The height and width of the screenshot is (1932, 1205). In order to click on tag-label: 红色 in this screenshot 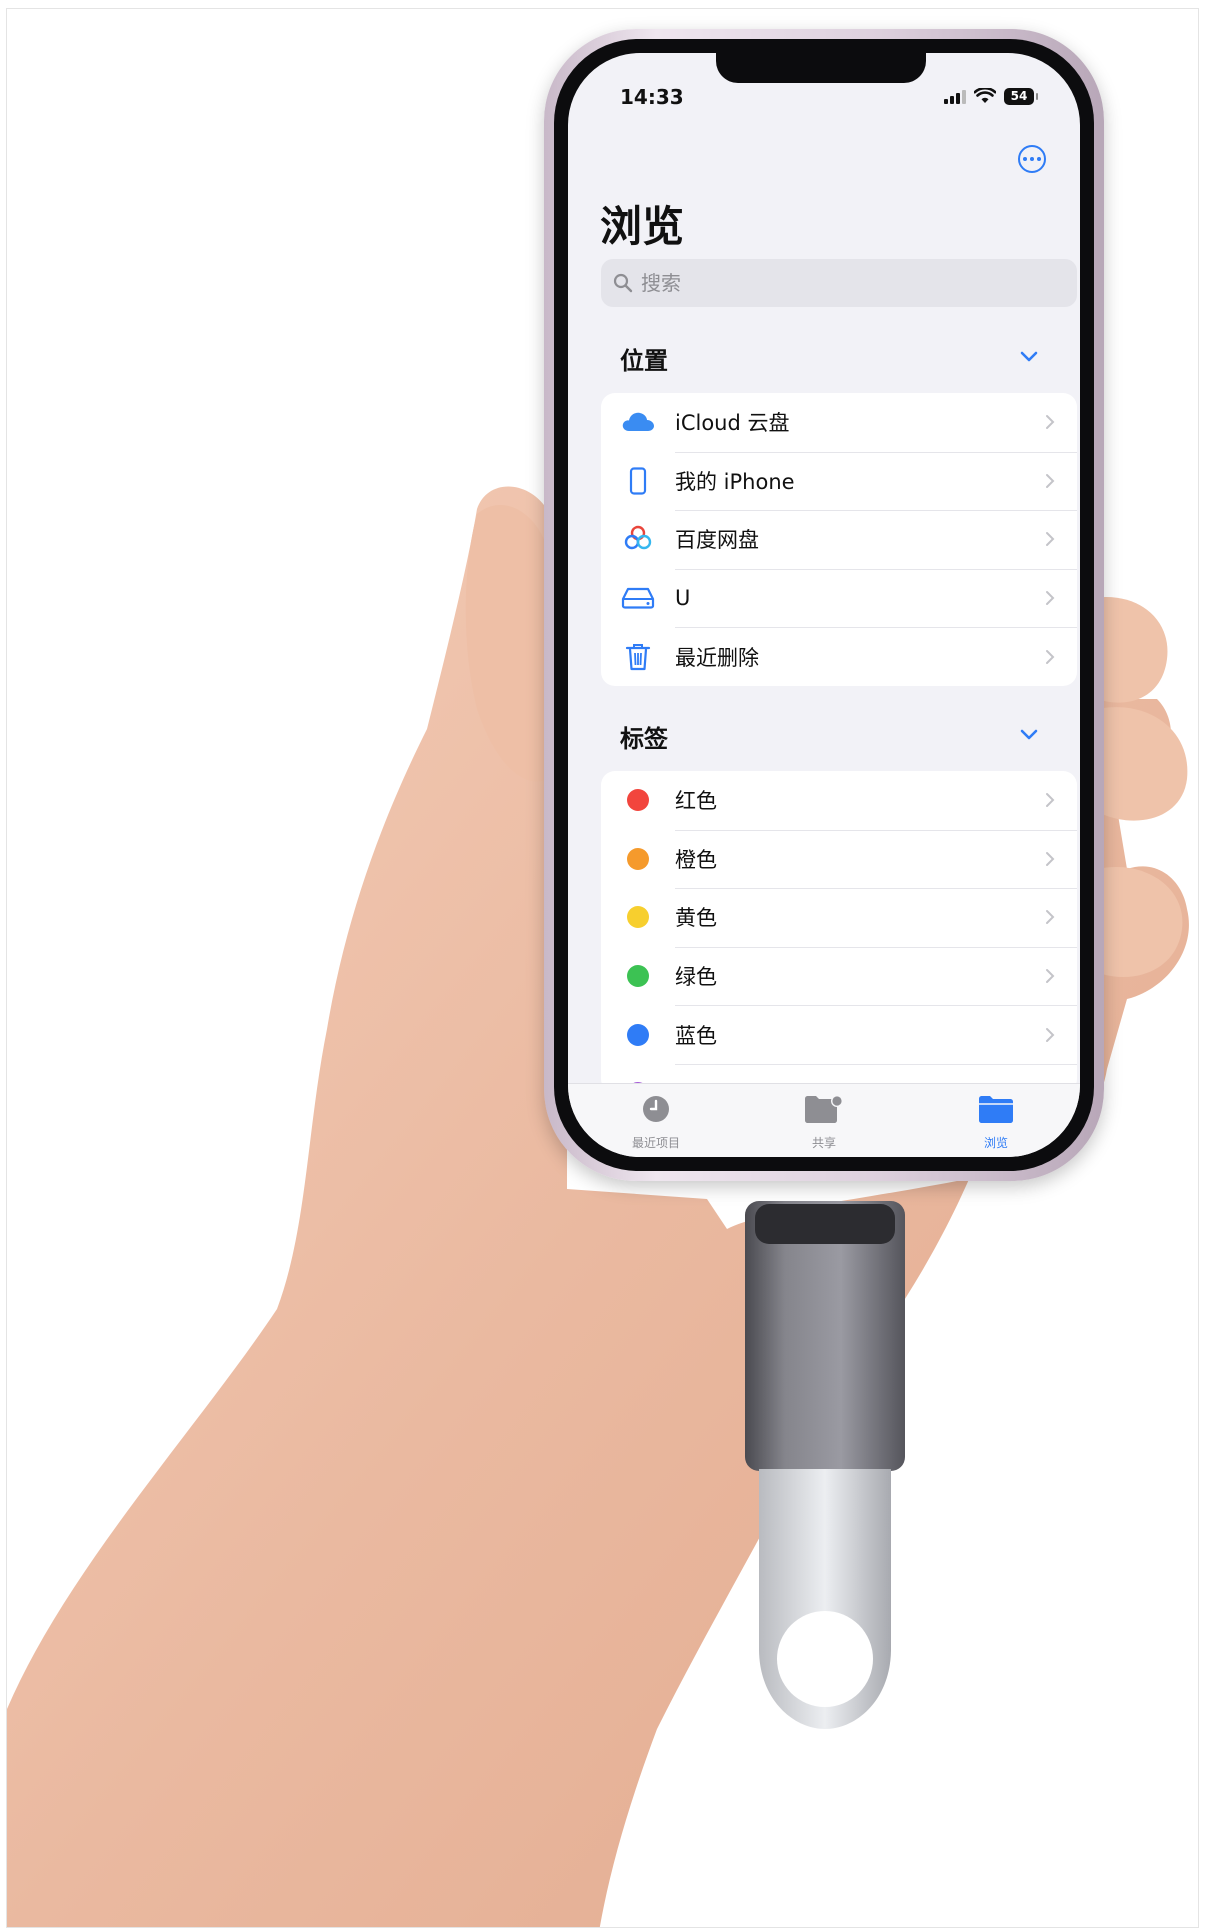, I will do `click(696, 801)`.